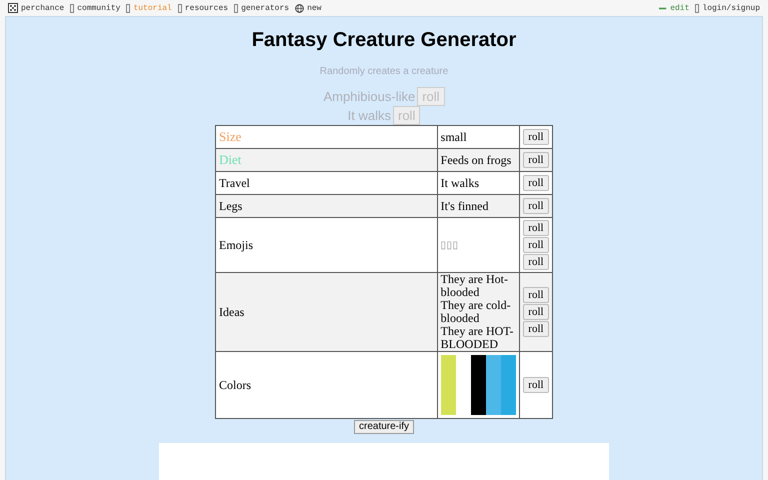 This screenshot has height=480, width=768. I want to click on nav-link: perchance, so click(36, 8).